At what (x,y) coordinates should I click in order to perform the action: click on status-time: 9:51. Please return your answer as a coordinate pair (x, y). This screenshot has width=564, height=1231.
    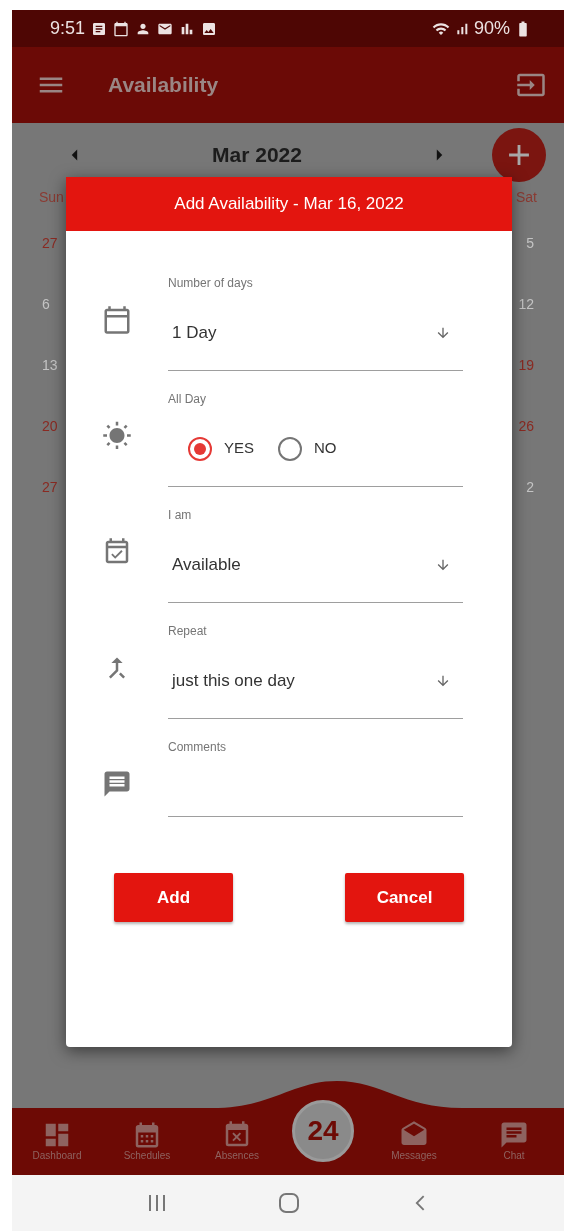
    Looking at the image, I should click on (68, 28).